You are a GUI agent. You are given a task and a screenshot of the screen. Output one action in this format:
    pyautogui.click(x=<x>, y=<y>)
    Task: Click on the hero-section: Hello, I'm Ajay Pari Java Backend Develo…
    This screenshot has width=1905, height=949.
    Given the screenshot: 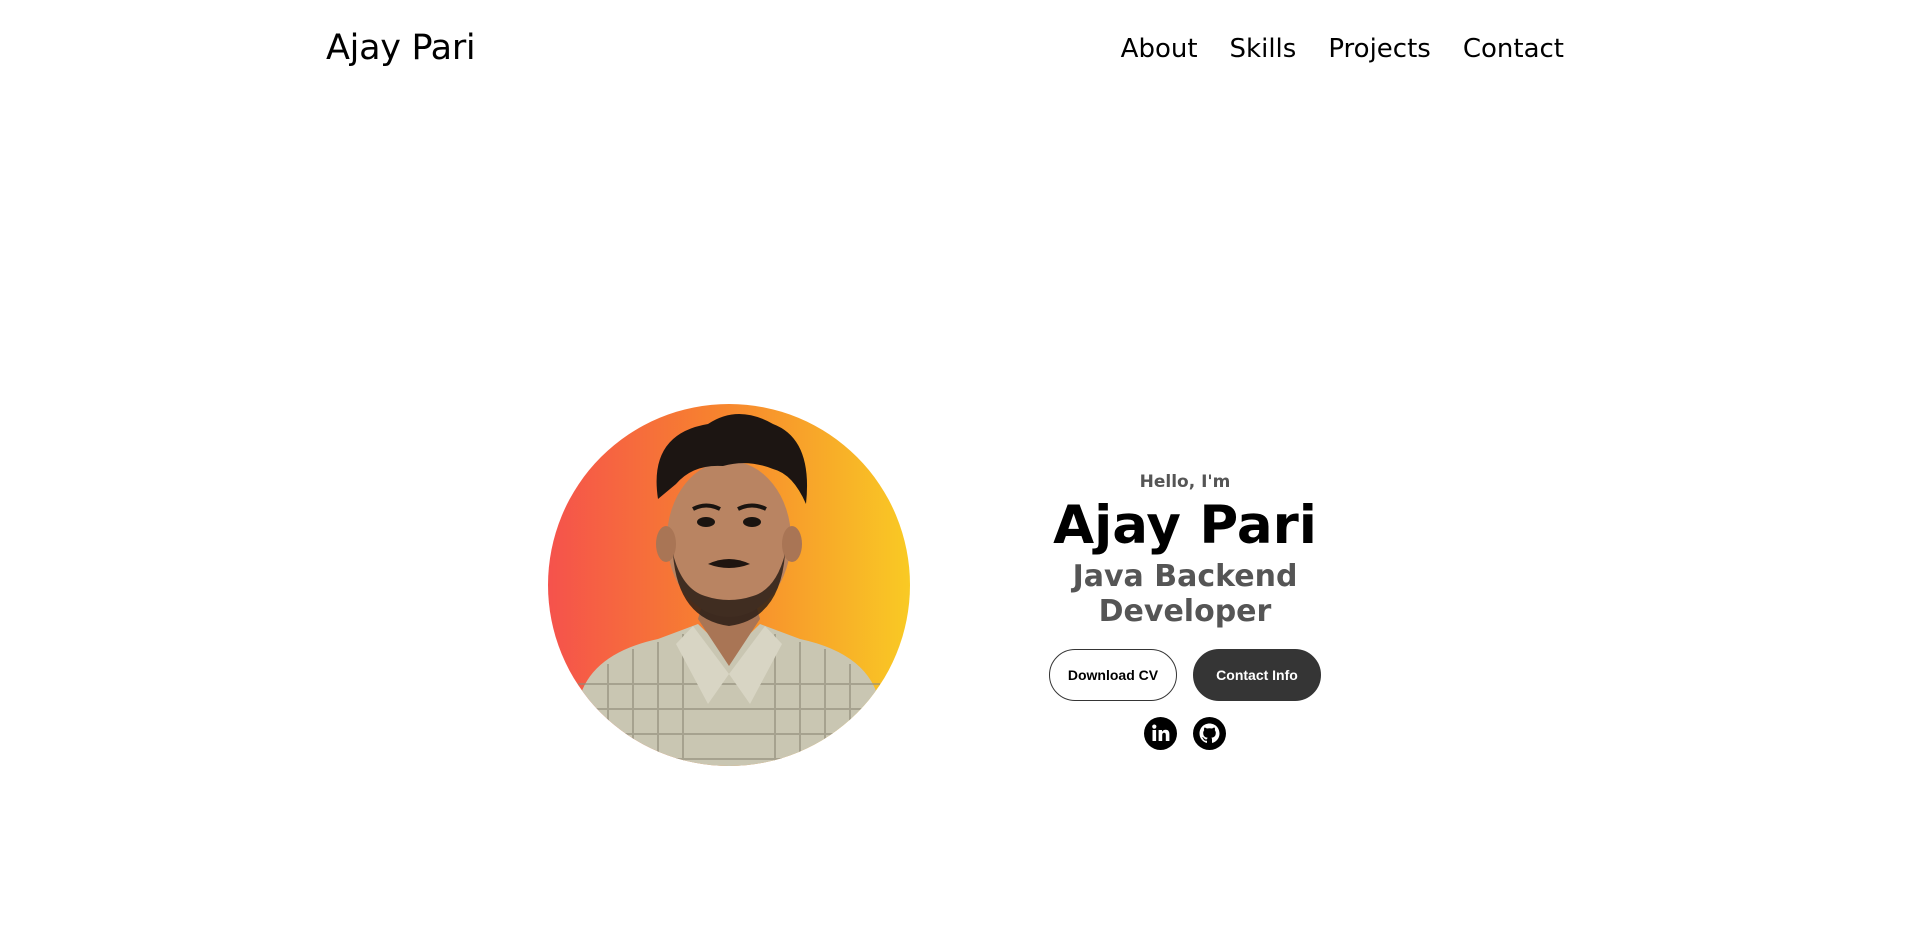 What is the action you would take?
    pyautogui.click(x=1185, y=610)
    